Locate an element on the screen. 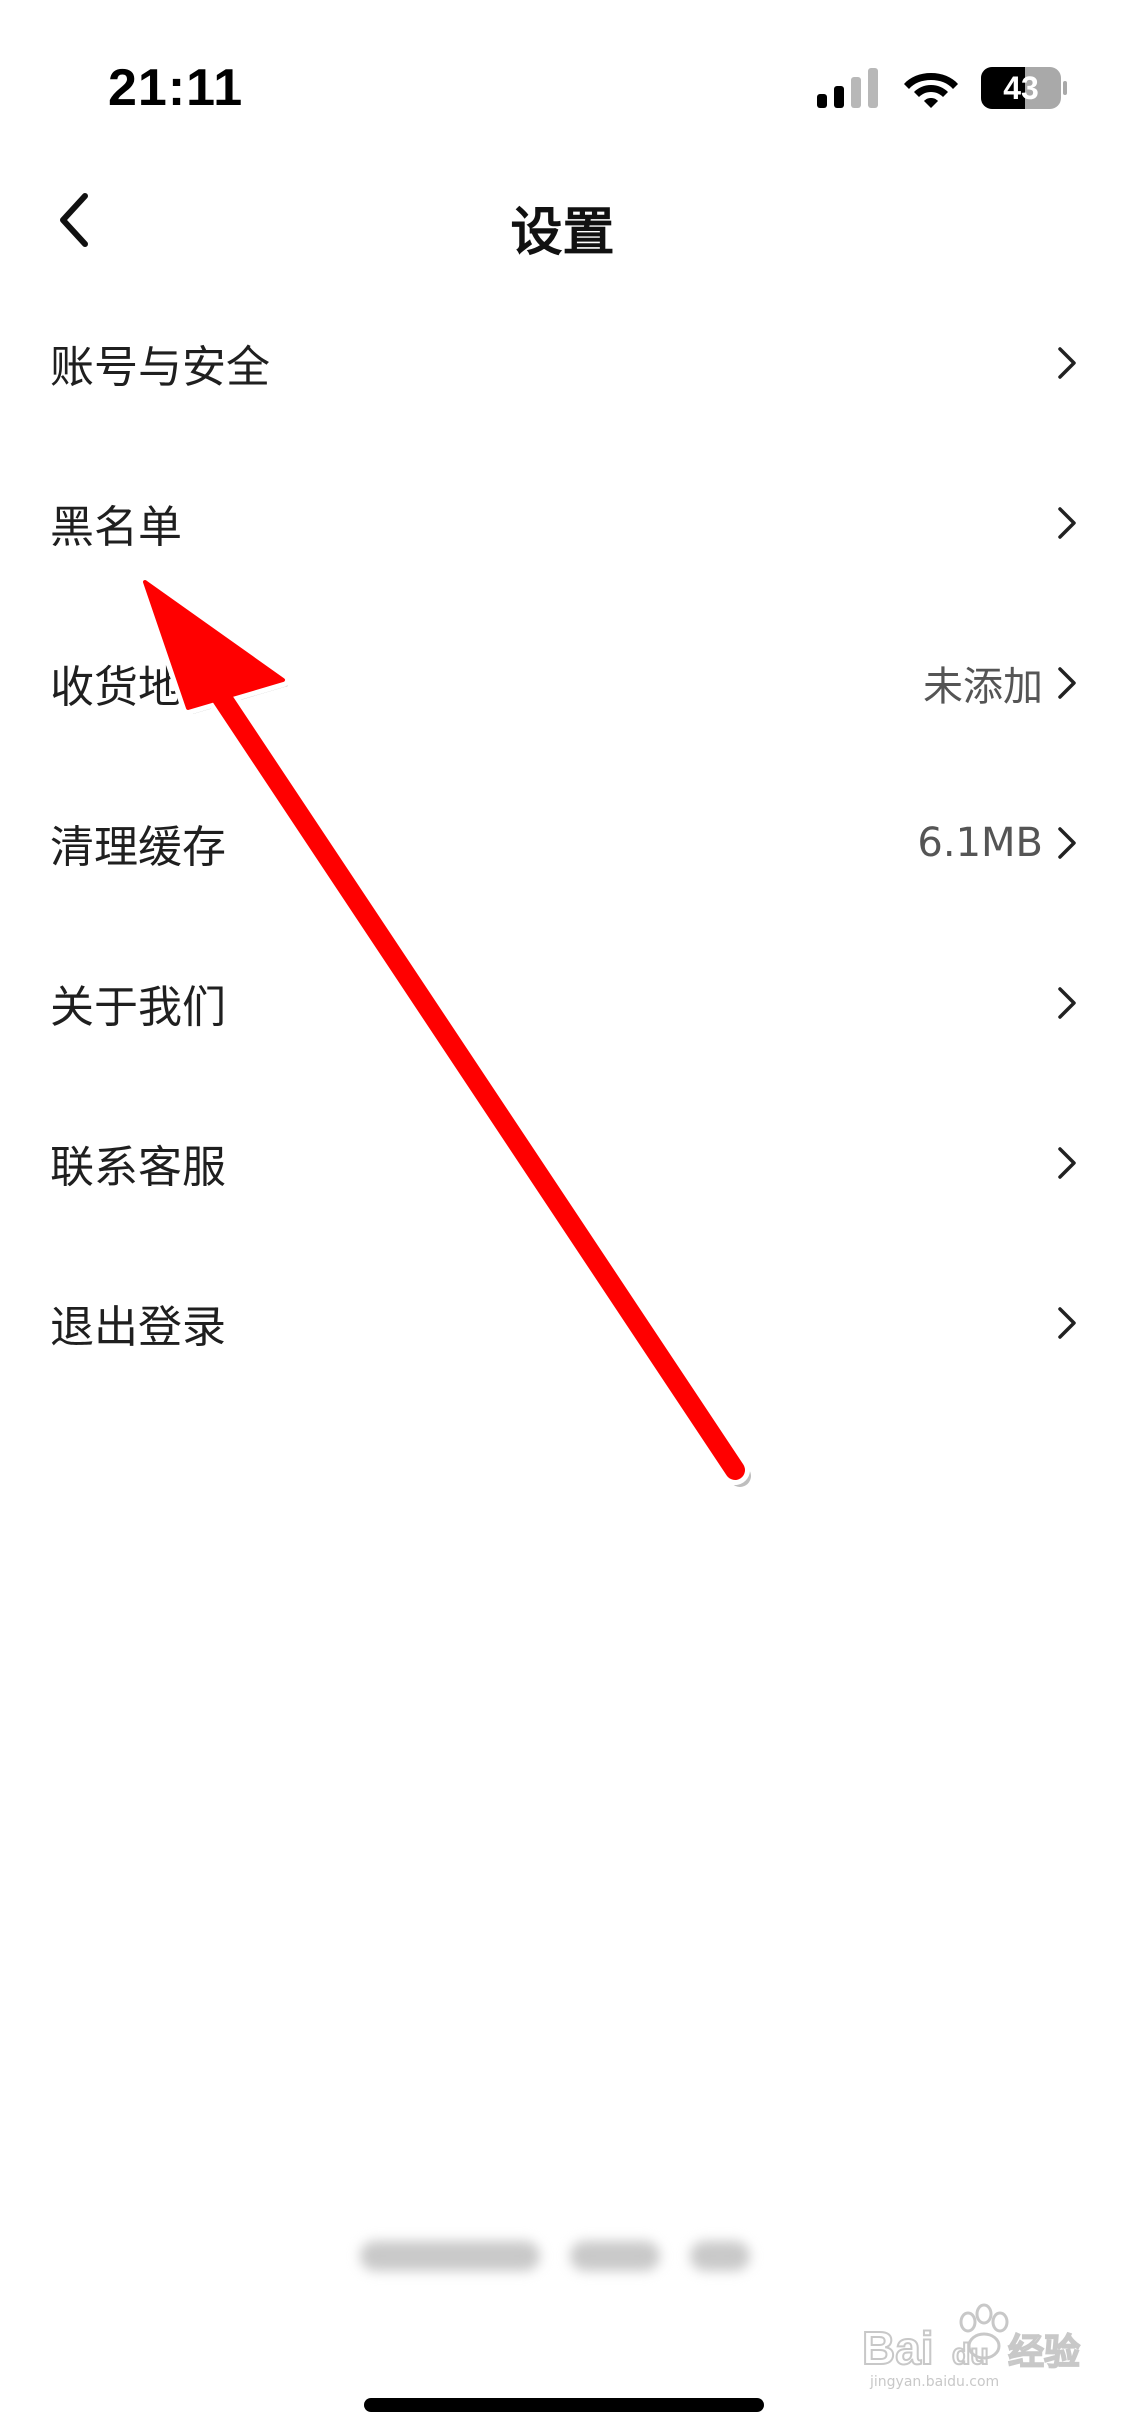  settings-item-shipping-address: 收货地 未添加 is located at coordinates (562, 683).